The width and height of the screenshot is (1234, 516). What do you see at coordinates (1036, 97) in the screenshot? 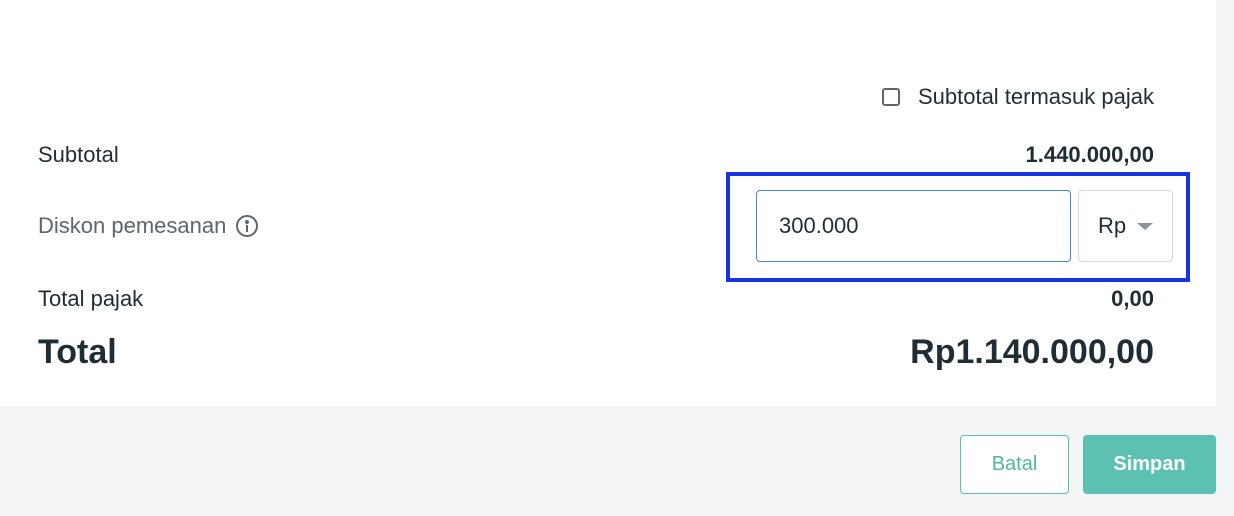
I see `tax-inclusive-label: Subtotal termasuk pajak` at bounding box center [1036, 97].